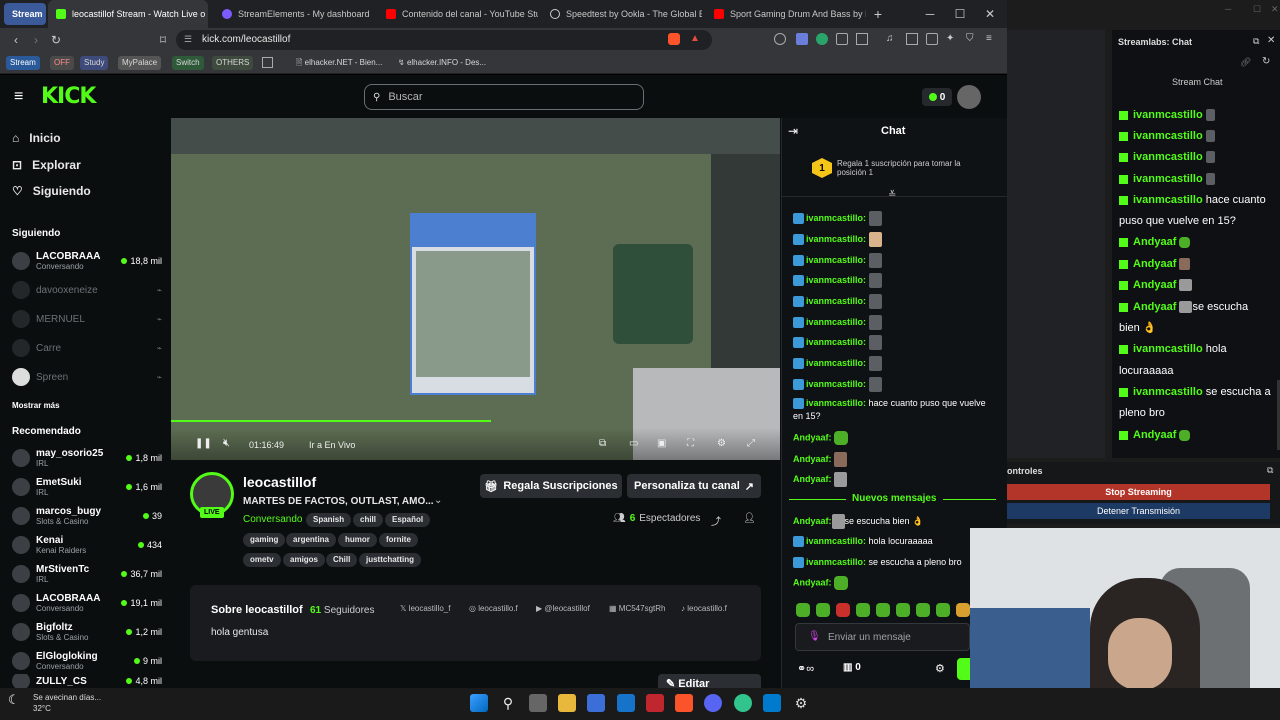 This screenshot has height=720, width=1280. Describe the element at coordinates (694, 486) in the screenshot. I see `customize-channel-button: Personaliza tu canal ↗` at that location.